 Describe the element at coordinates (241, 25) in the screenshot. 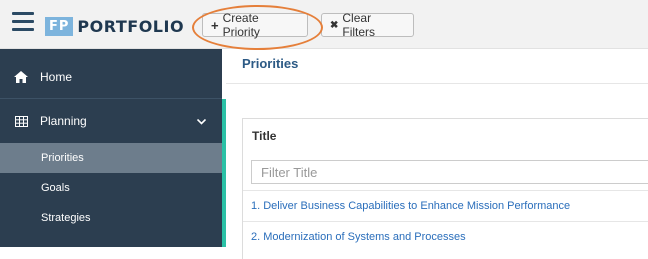

I see `create-priority-label: Create Priority` at that location.